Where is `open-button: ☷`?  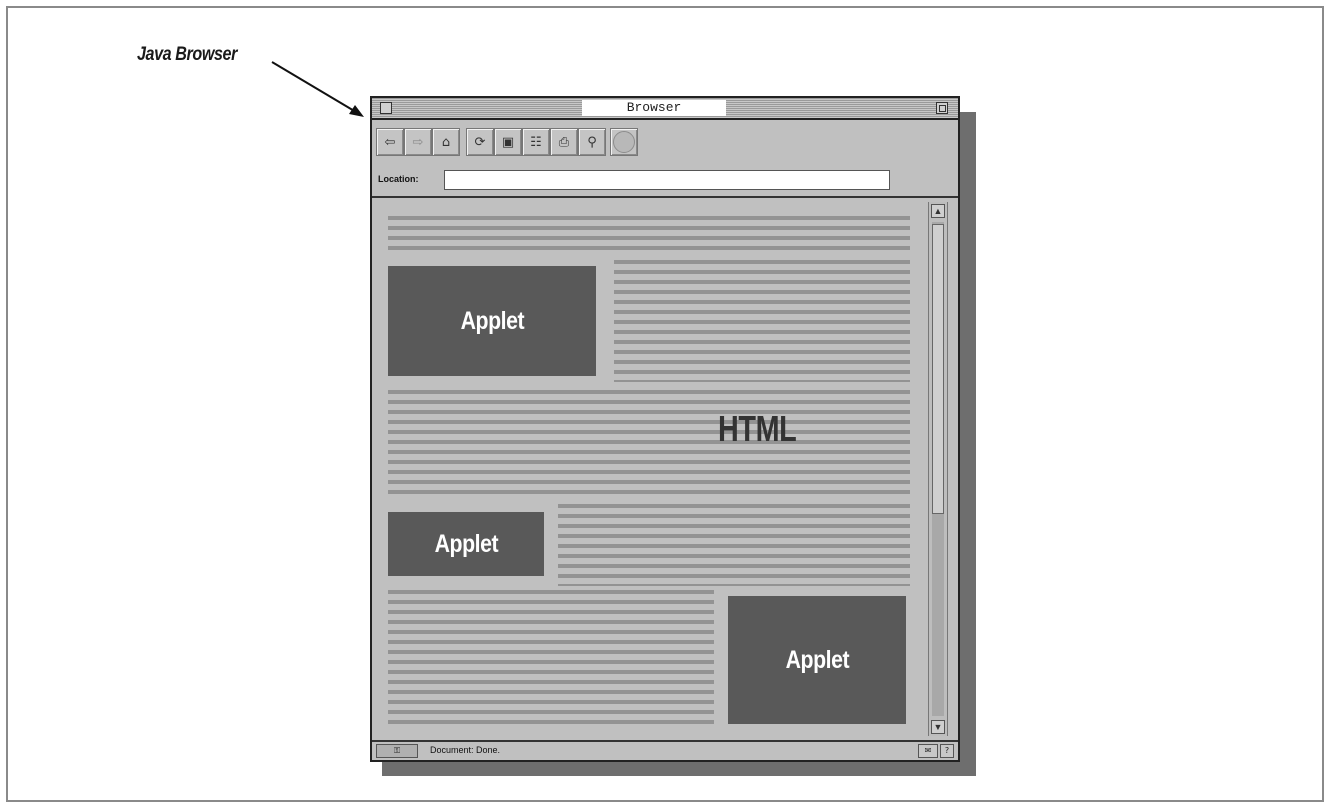 open-button: ☷ is located at coordinates (536, 142).